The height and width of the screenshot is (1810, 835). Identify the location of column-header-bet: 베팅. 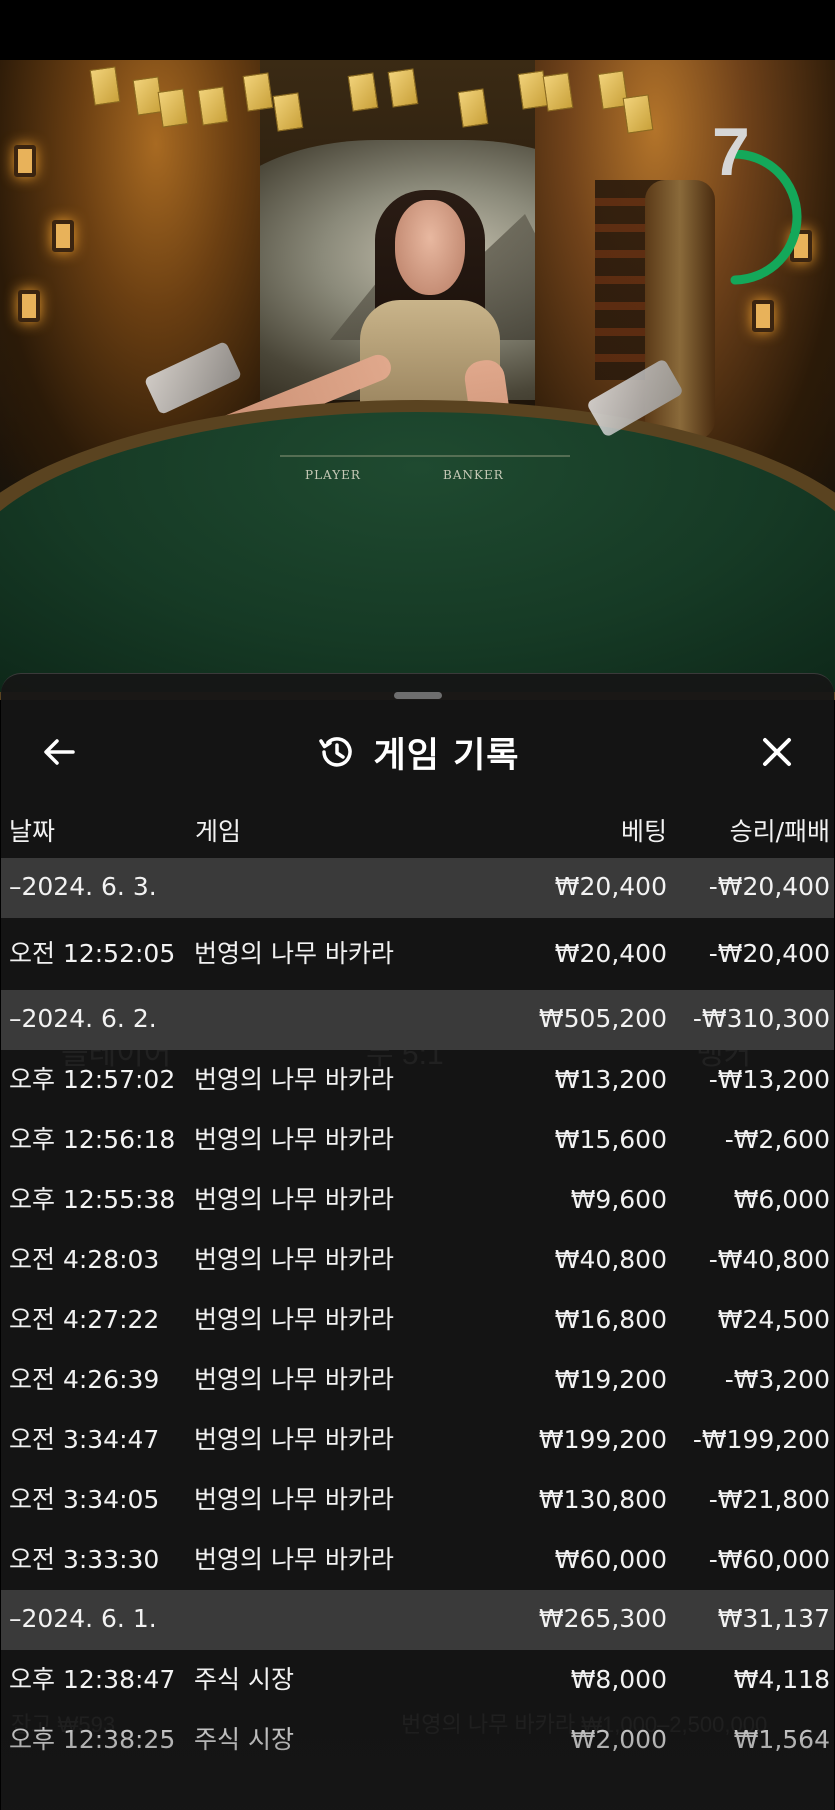
(643, 831).